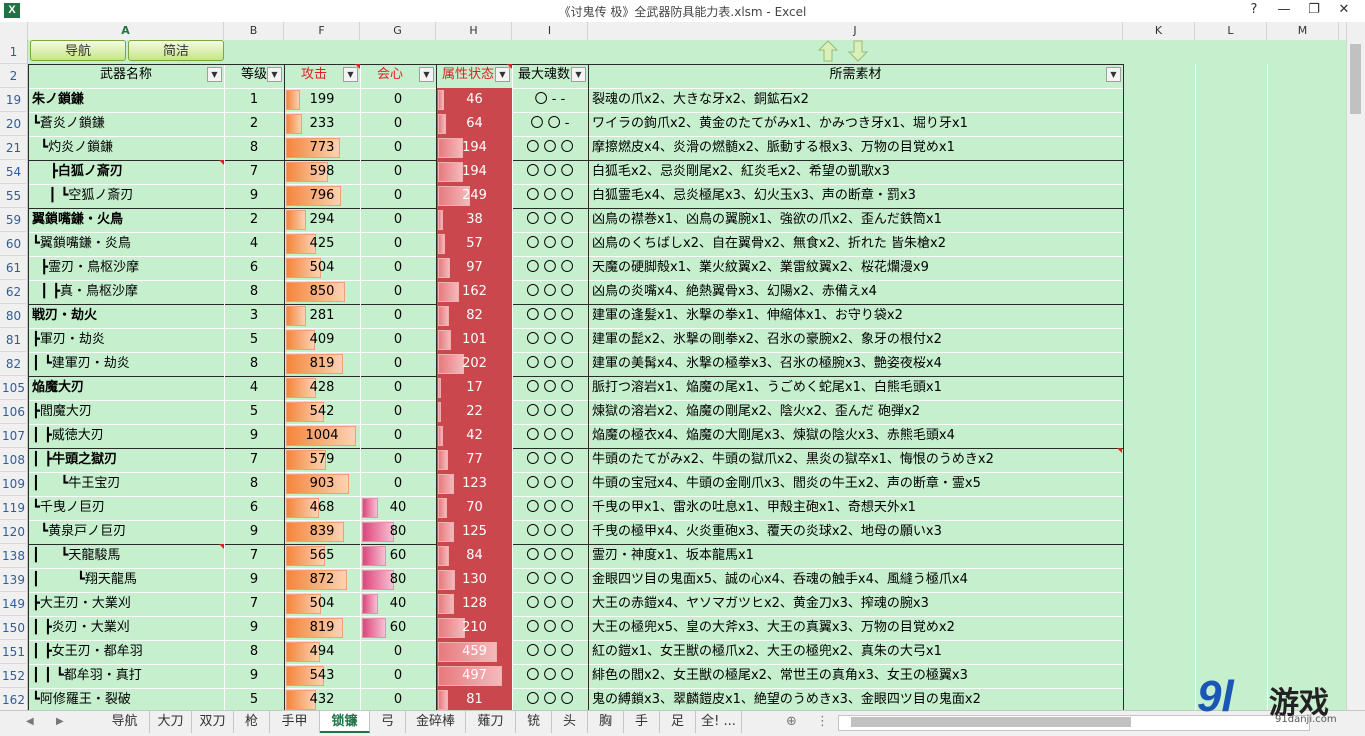  What do you see at coordinates (857, 580) in the screenshot?
I see `materials-cell: 金眼四ツ目の鬼面x5、誠の心x4、呑魂の触手x4、風縫う極爪x4` at bounding box center [857, 580].